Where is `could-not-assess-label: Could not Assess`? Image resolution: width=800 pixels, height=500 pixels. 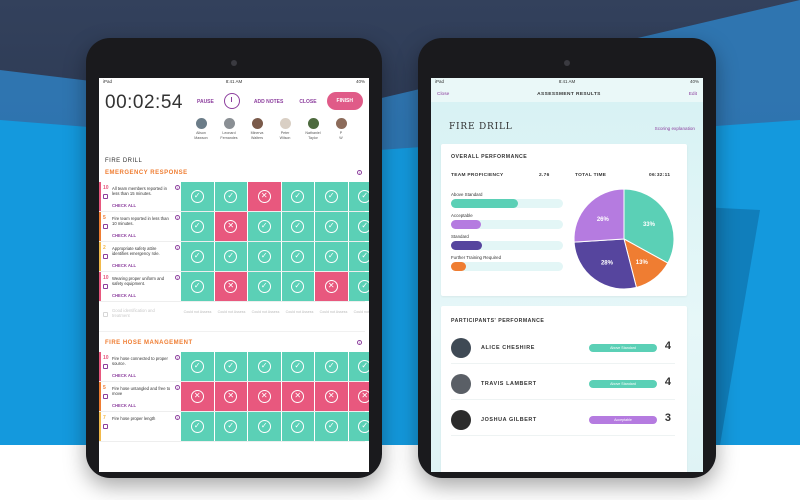 could-not-assess-label: Could not Assess is located at coordinates (299, 312).